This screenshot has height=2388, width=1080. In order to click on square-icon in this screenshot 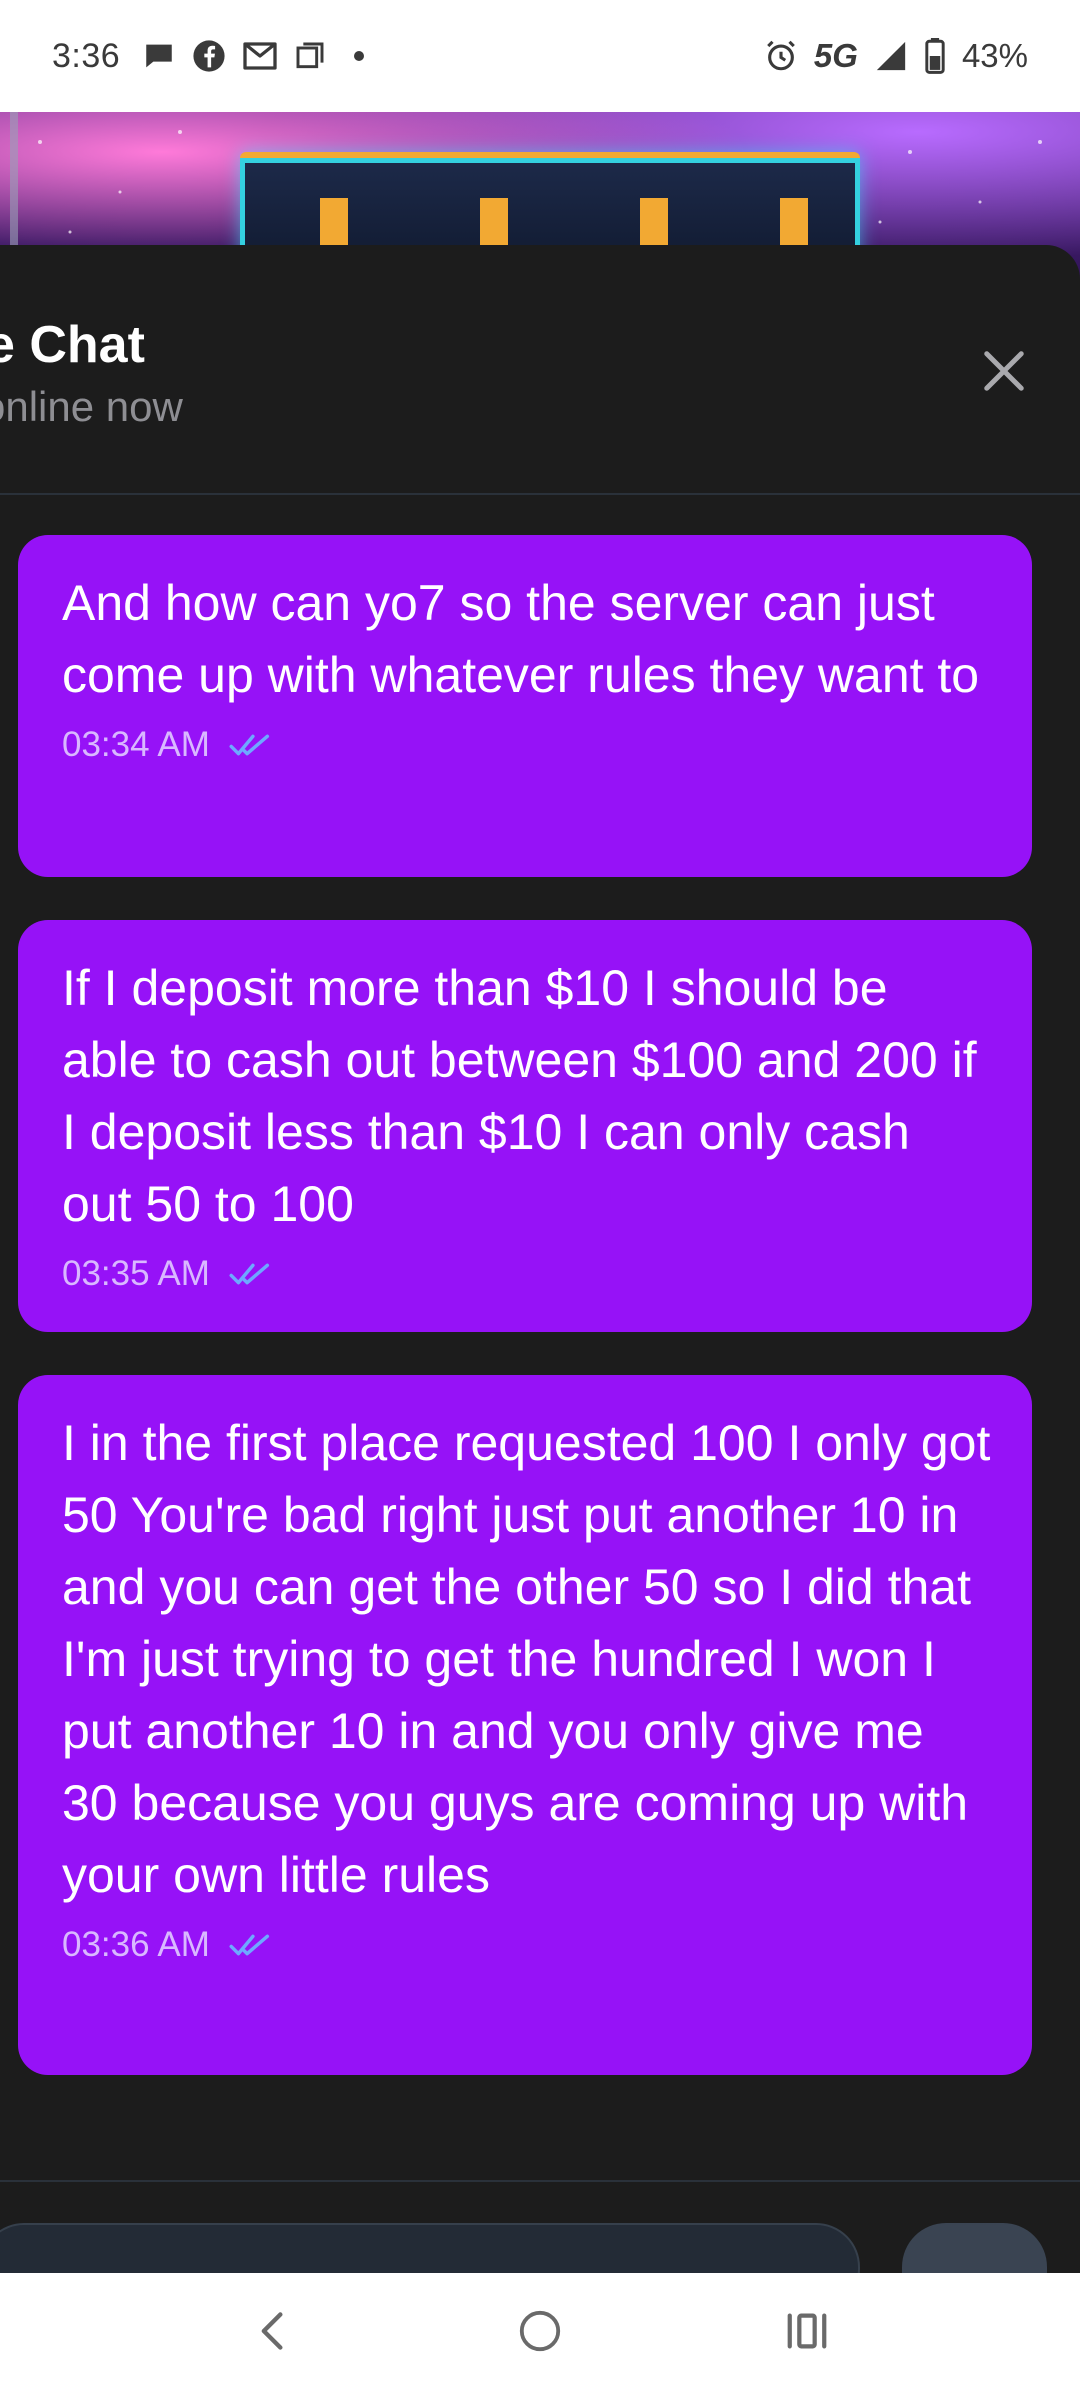, I will do `click(310, 56)`.